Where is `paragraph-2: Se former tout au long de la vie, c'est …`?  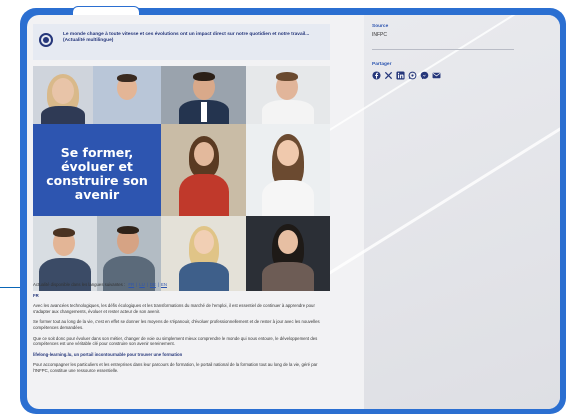
paragraph-2: Se former tout au long de la vie, c'est … is located at coordinates (176, 324).